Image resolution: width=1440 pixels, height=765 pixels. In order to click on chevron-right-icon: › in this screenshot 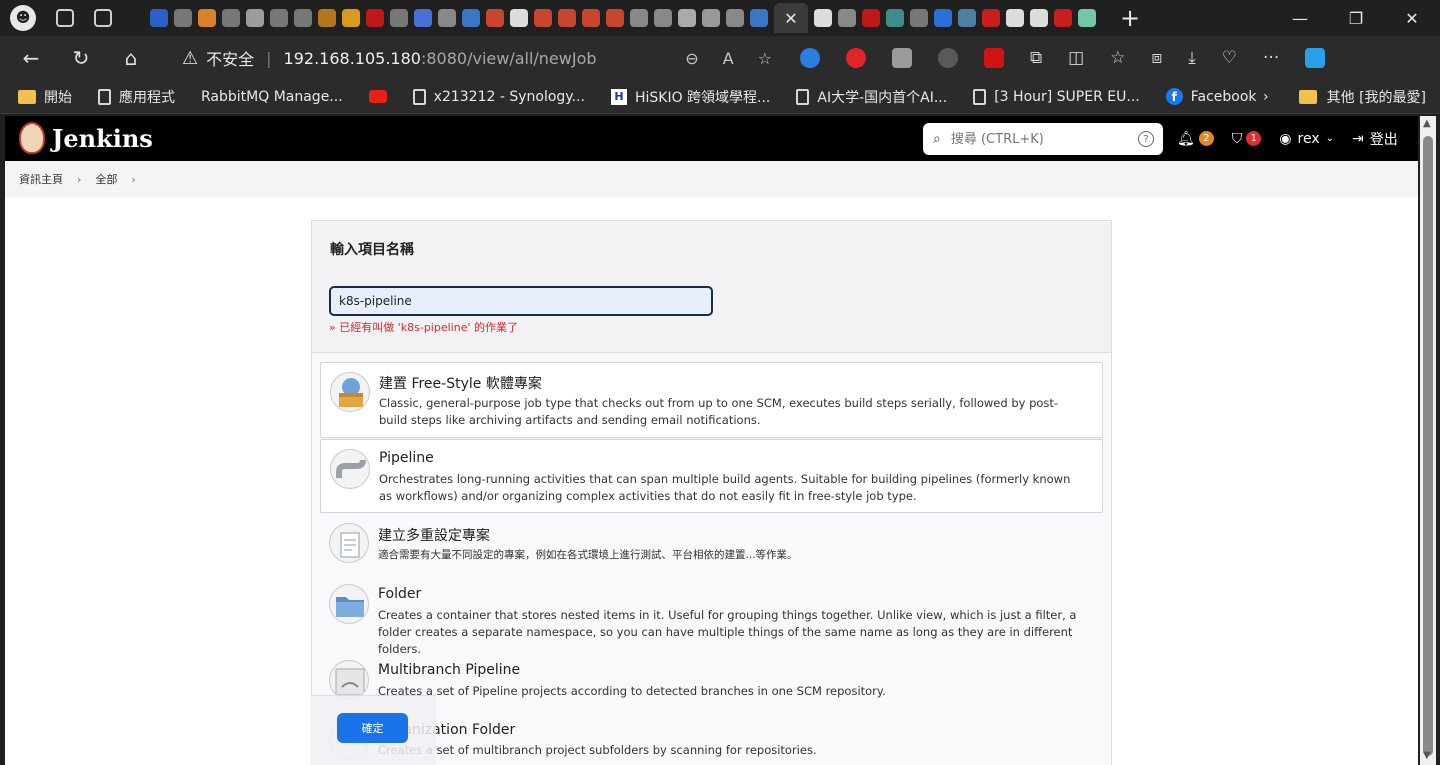, I will do `click(1266, 97)`.